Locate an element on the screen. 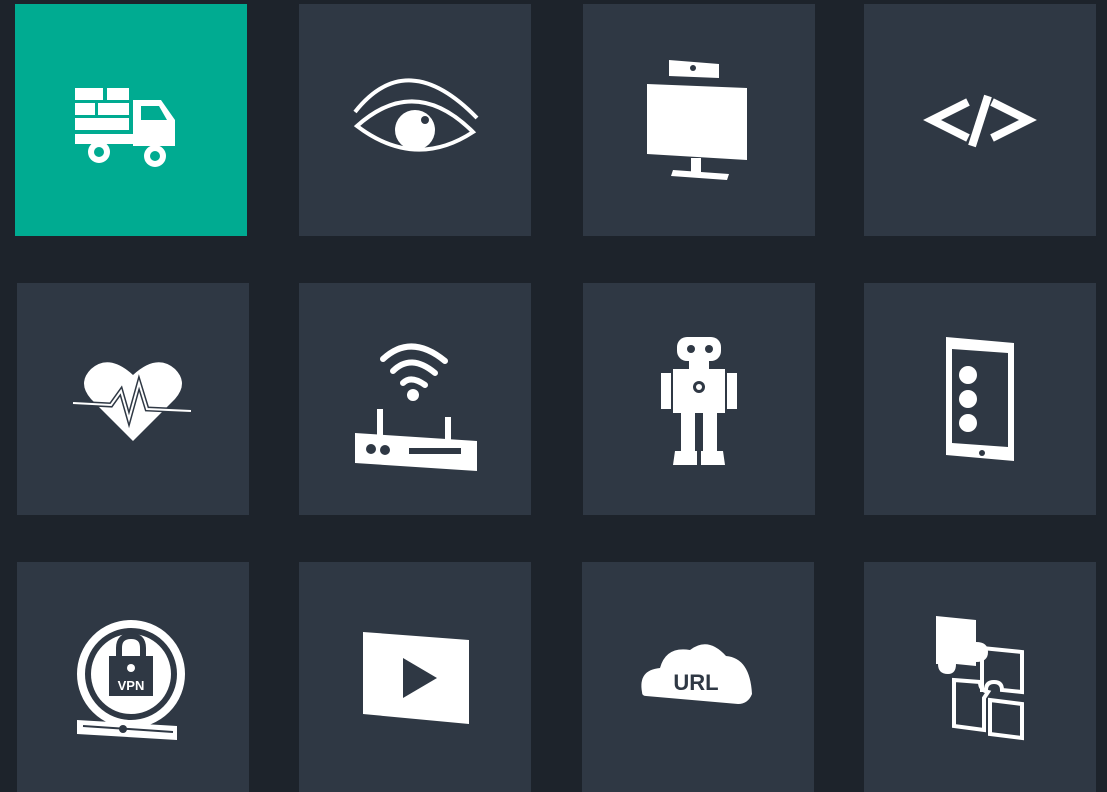  url-label: URL is located at coordinates (695, 682).